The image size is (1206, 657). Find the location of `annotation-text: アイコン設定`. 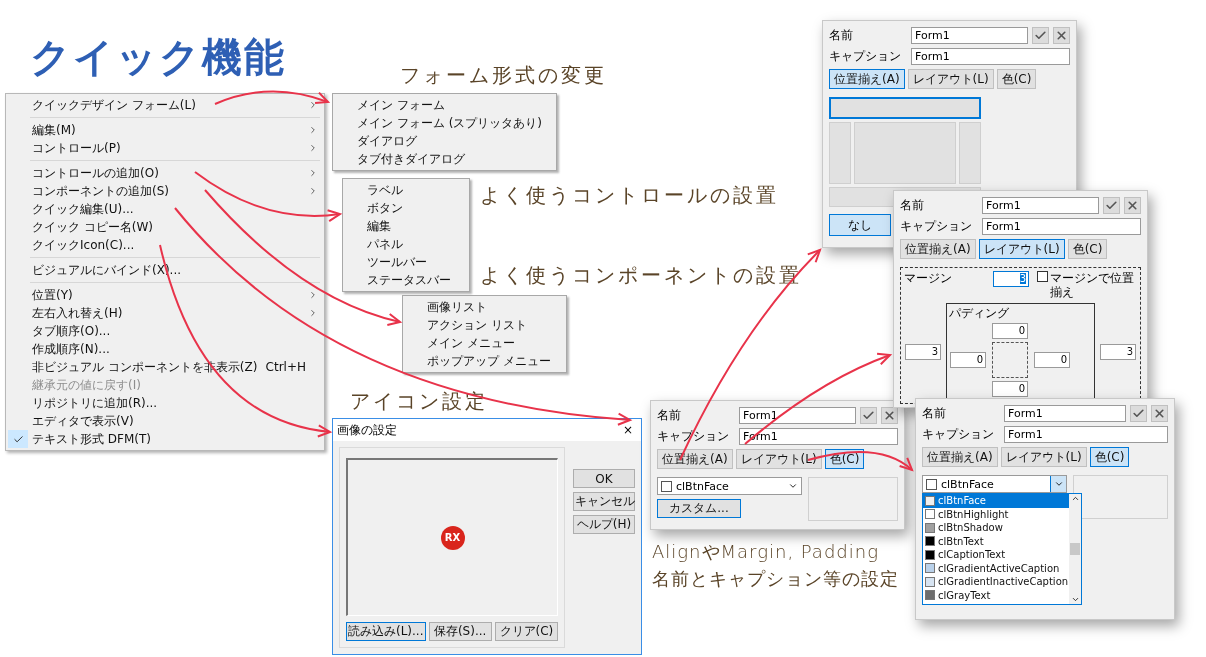

annotation-text: アイコン設定 is located at coordinates (419, 401).